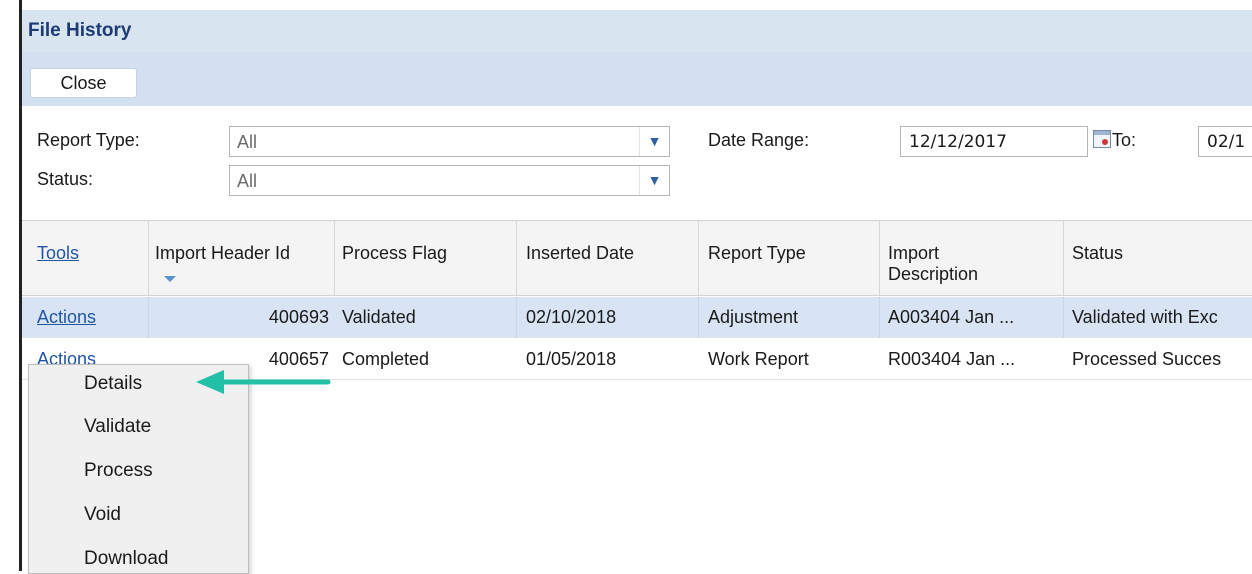  What do you see at coordinates (12, 285) in the screenshot?
I see `left-border` at bounding box center [12, 285].